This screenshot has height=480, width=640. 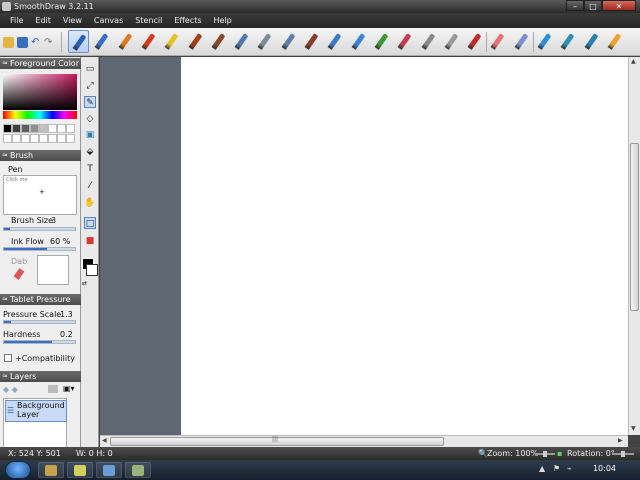 I want to click on water-drop-tool, so click(x=544, y=41).